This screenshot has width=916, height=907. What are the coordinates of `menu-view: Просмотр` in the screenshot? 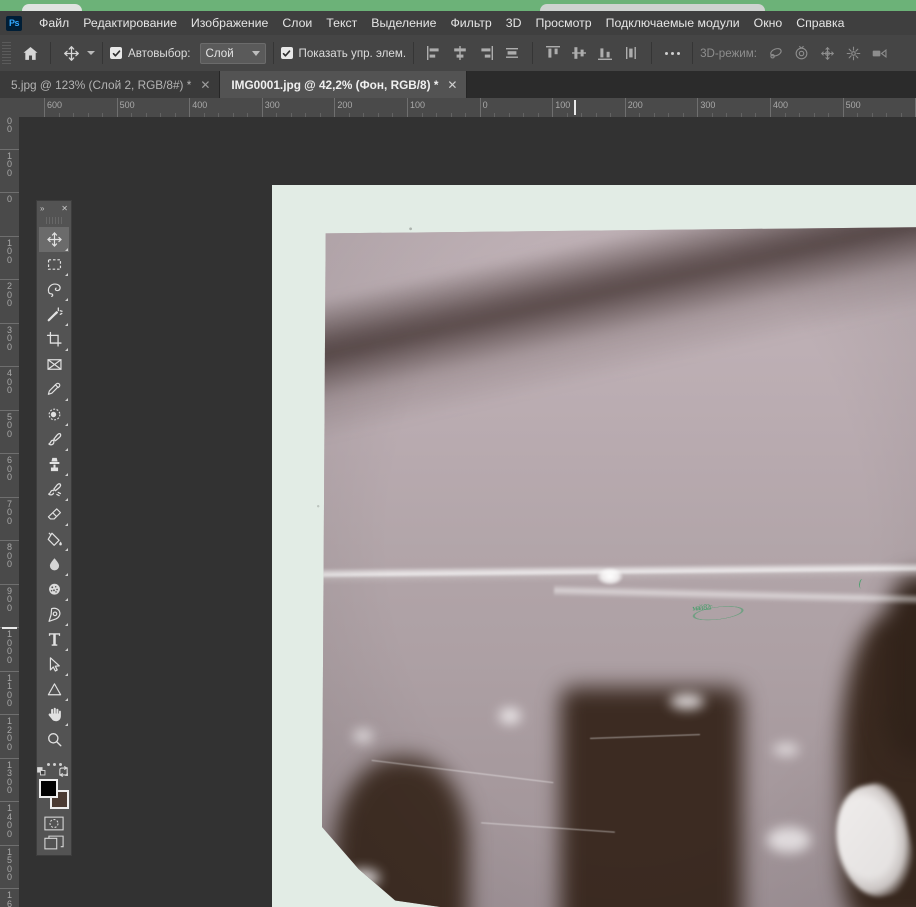 It's located at (563, 23).